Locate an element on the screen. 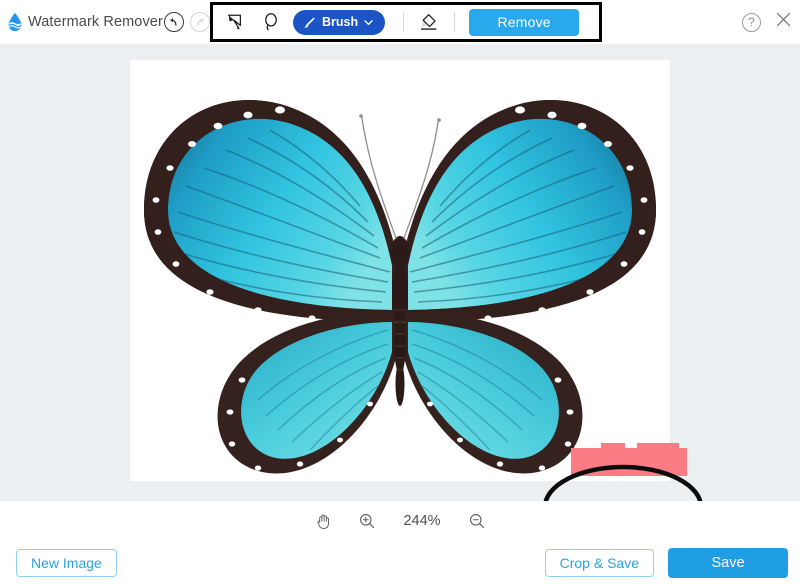 Image resolution: width=800 pixels, height=584 pixels. eraser-tool-button is located at coordinates (428, 22).